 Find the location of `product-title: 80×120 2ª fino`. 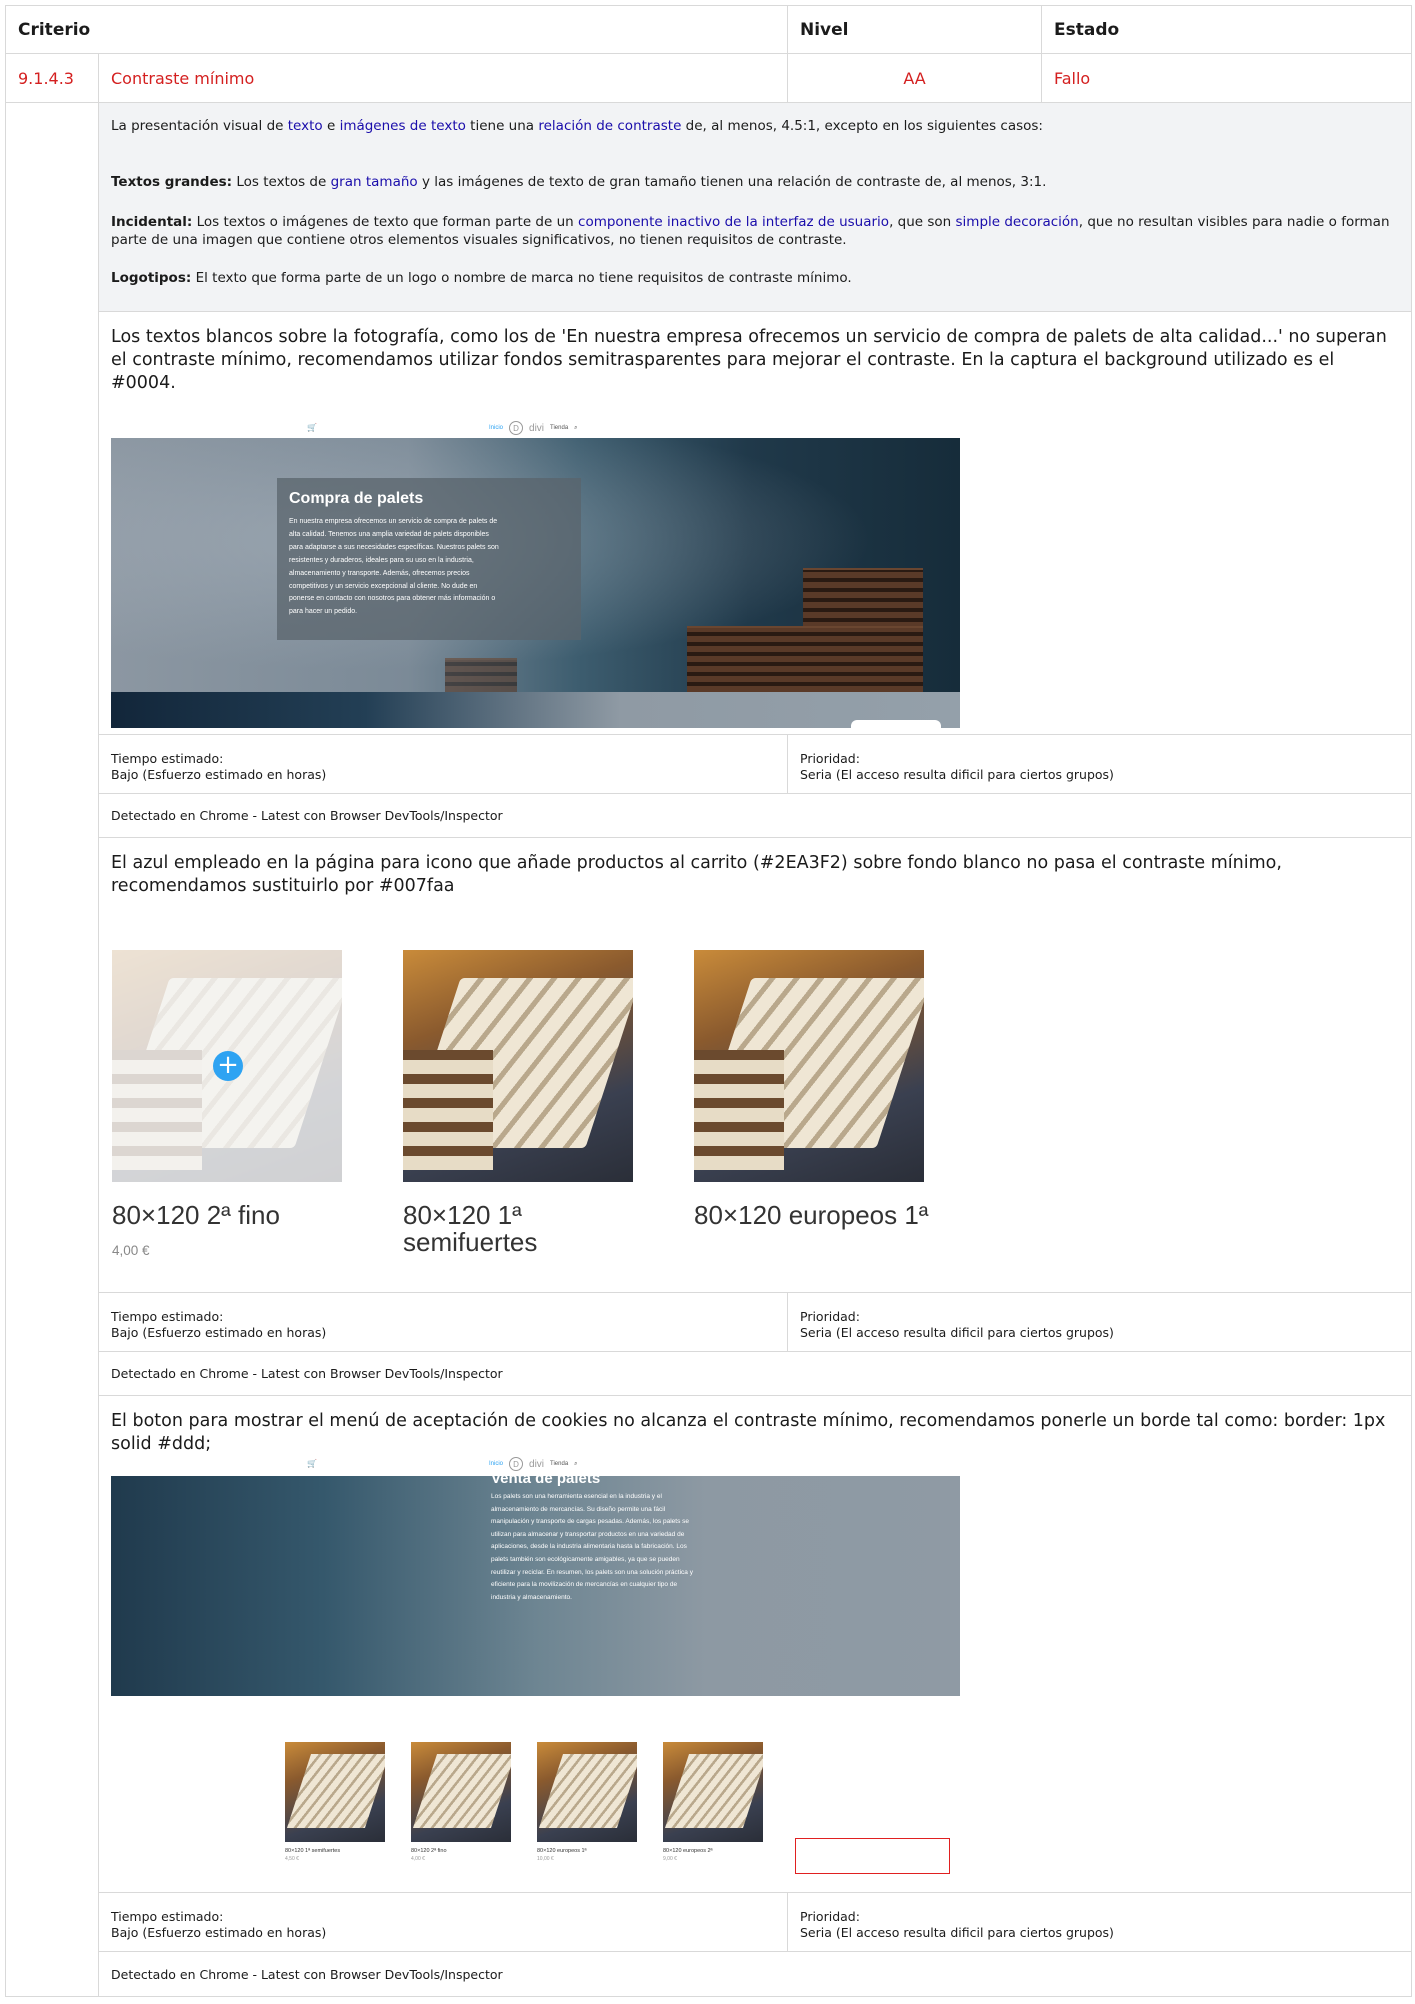

product-title: 80×120 2ª fino is located at coordinates (196, 1215).